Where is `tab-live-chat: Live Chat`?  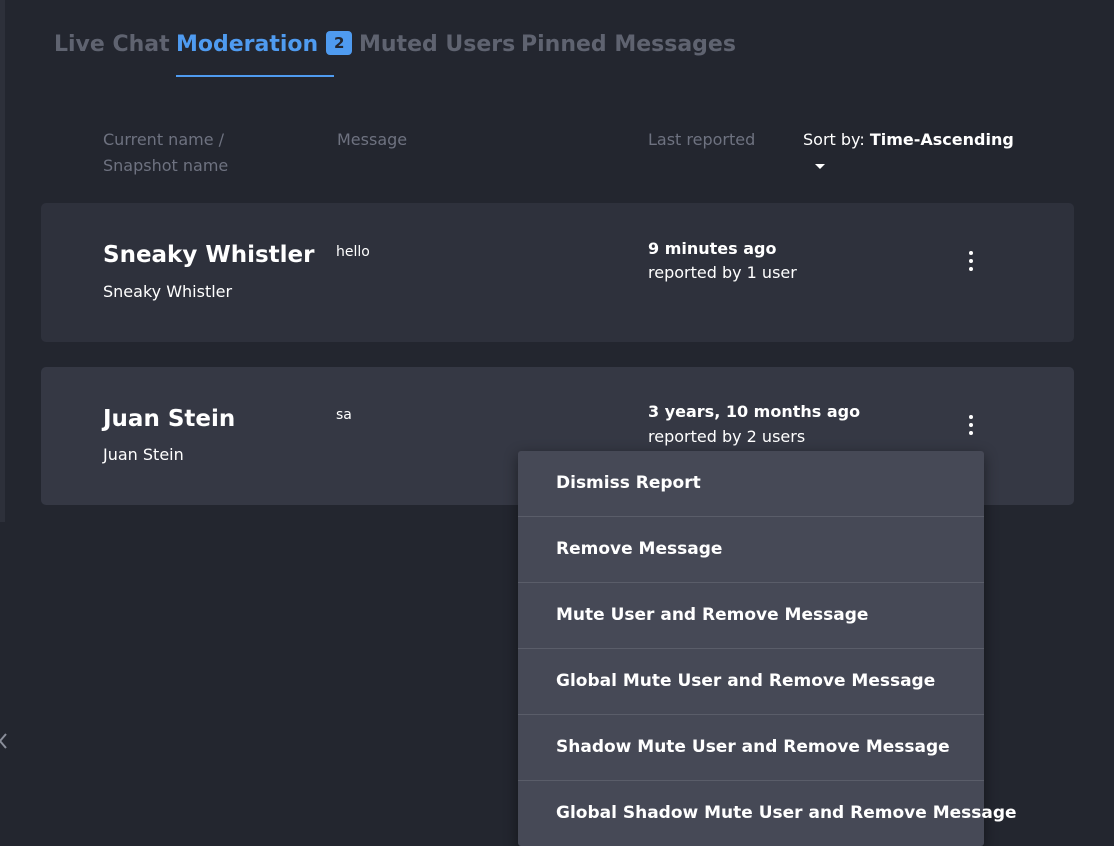
tab-live-chat: Live Chat is located at coordinates (112, 45).